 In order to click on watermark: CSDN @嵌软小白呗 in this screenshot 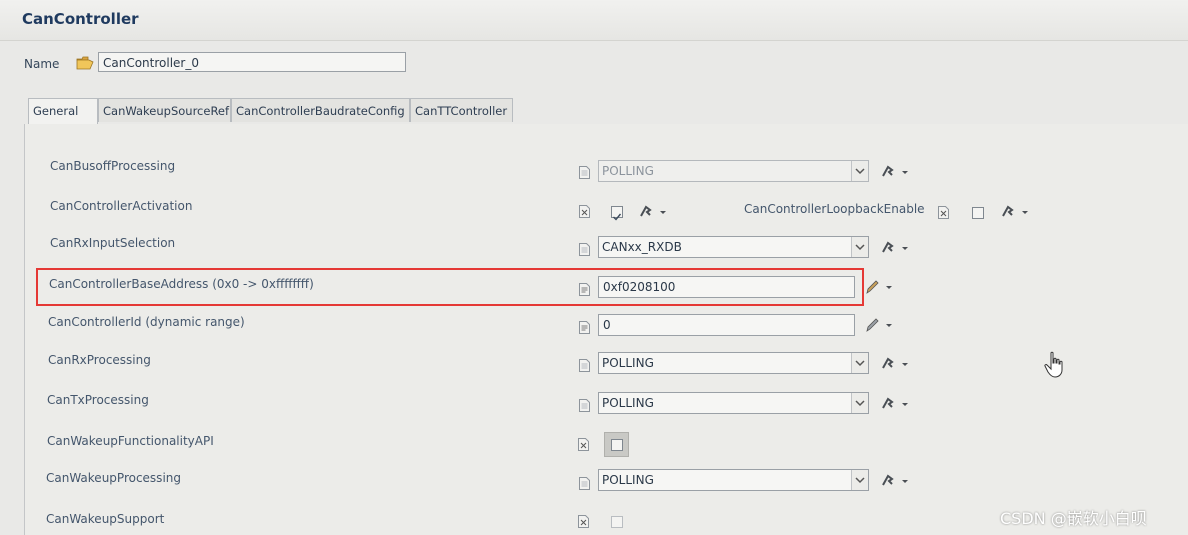, I will do `click(1073, 518)`.